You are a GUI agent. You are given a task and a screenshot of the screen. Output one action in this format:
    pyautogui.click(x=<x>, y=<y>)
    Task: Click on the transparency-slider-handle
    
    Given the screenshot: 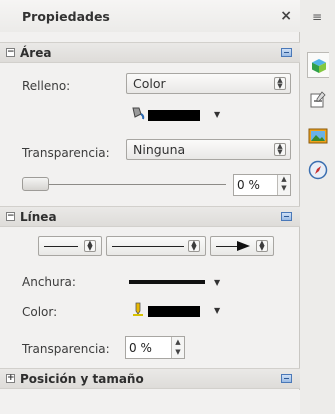 What is the action you would take?
    pyautogui.click(x=35, y=184)
    